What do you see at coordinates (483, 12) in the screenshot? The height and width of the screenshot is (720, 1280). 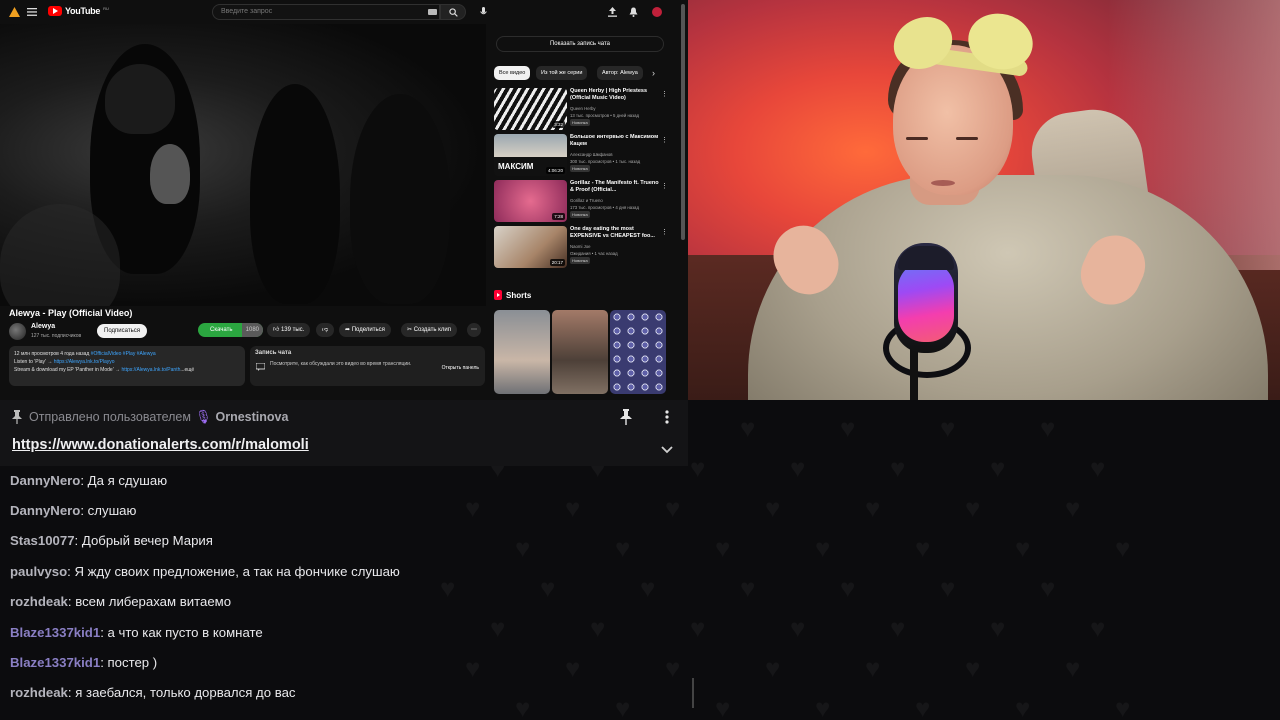 I see `microphone-icon` at bounding box center [483, 12].